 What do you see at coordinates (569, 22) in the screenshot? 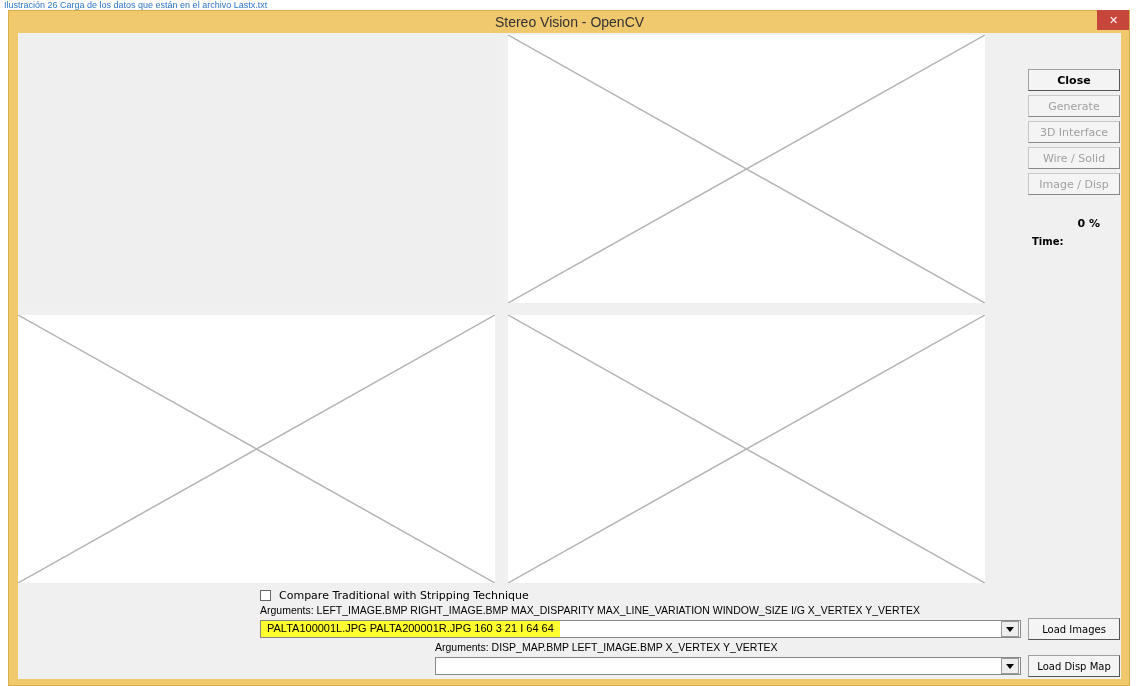
I see `window-title: Stereo Vision - OpenCV` at bounding box center [569, 22].